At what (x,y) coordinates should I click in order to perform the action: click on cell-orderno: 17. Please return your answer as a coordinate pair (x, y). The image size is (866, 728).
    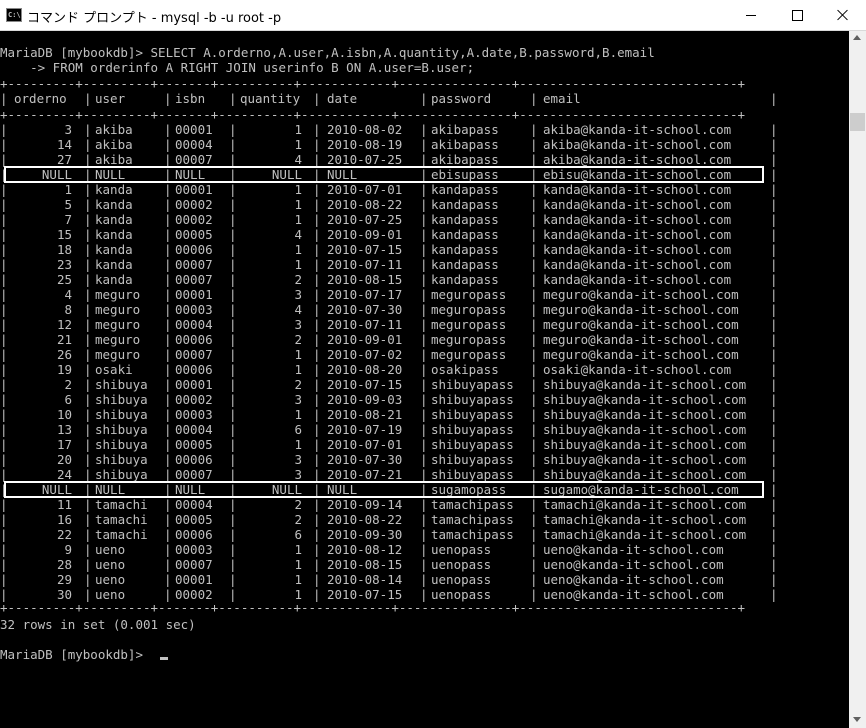
    Looking at the image, I should click on (64, 444).